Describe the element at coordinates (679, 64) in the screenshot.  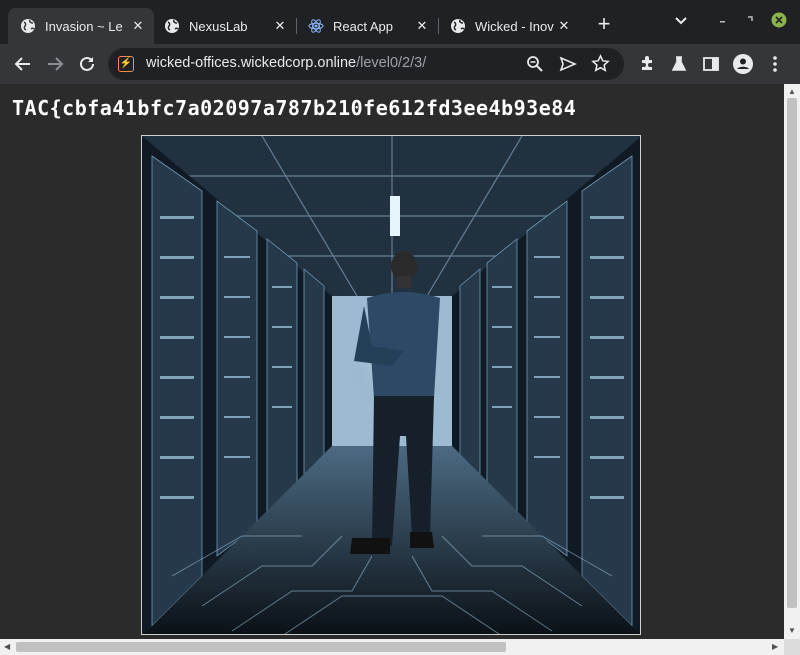
I see `labs-flask-icon` at that location.